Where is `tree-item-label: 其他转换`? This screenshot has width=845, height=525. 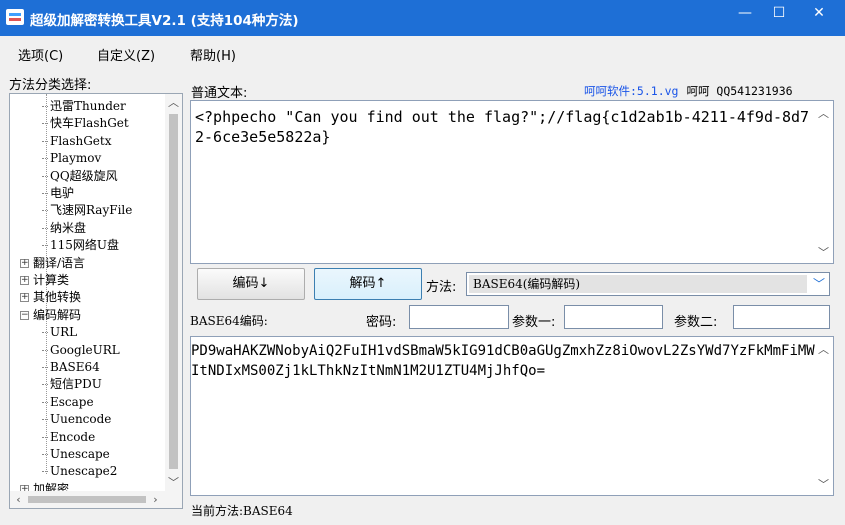 tree-item-label: 其他转换 is located at coordinates (57, 297).